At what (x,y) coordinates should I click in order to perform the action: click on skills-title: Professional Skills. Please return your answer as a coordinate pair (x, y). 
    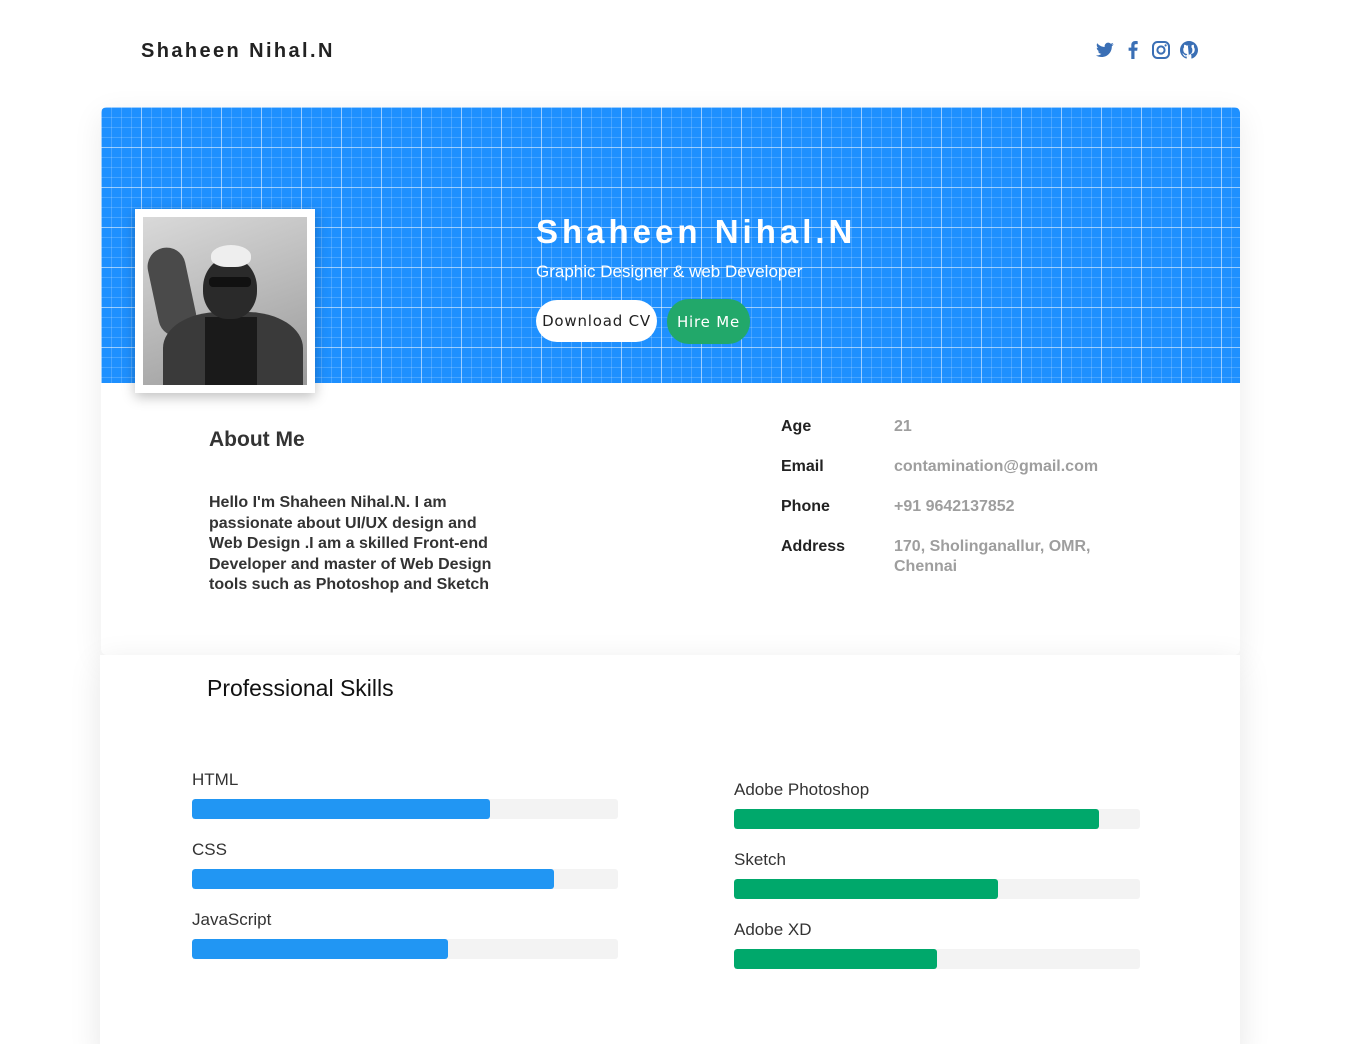
    Looking at the image, I should click on (300, 688).